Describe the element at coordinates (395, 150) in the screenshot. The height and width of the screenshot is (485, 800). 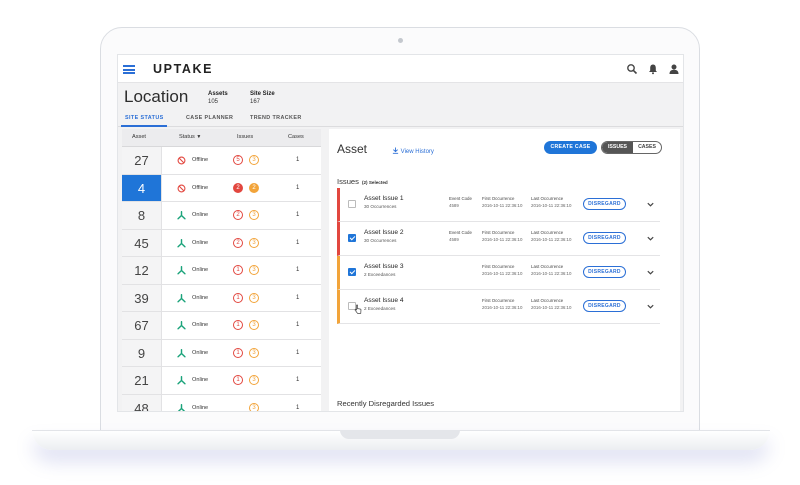
I see `history-icon` at that location.